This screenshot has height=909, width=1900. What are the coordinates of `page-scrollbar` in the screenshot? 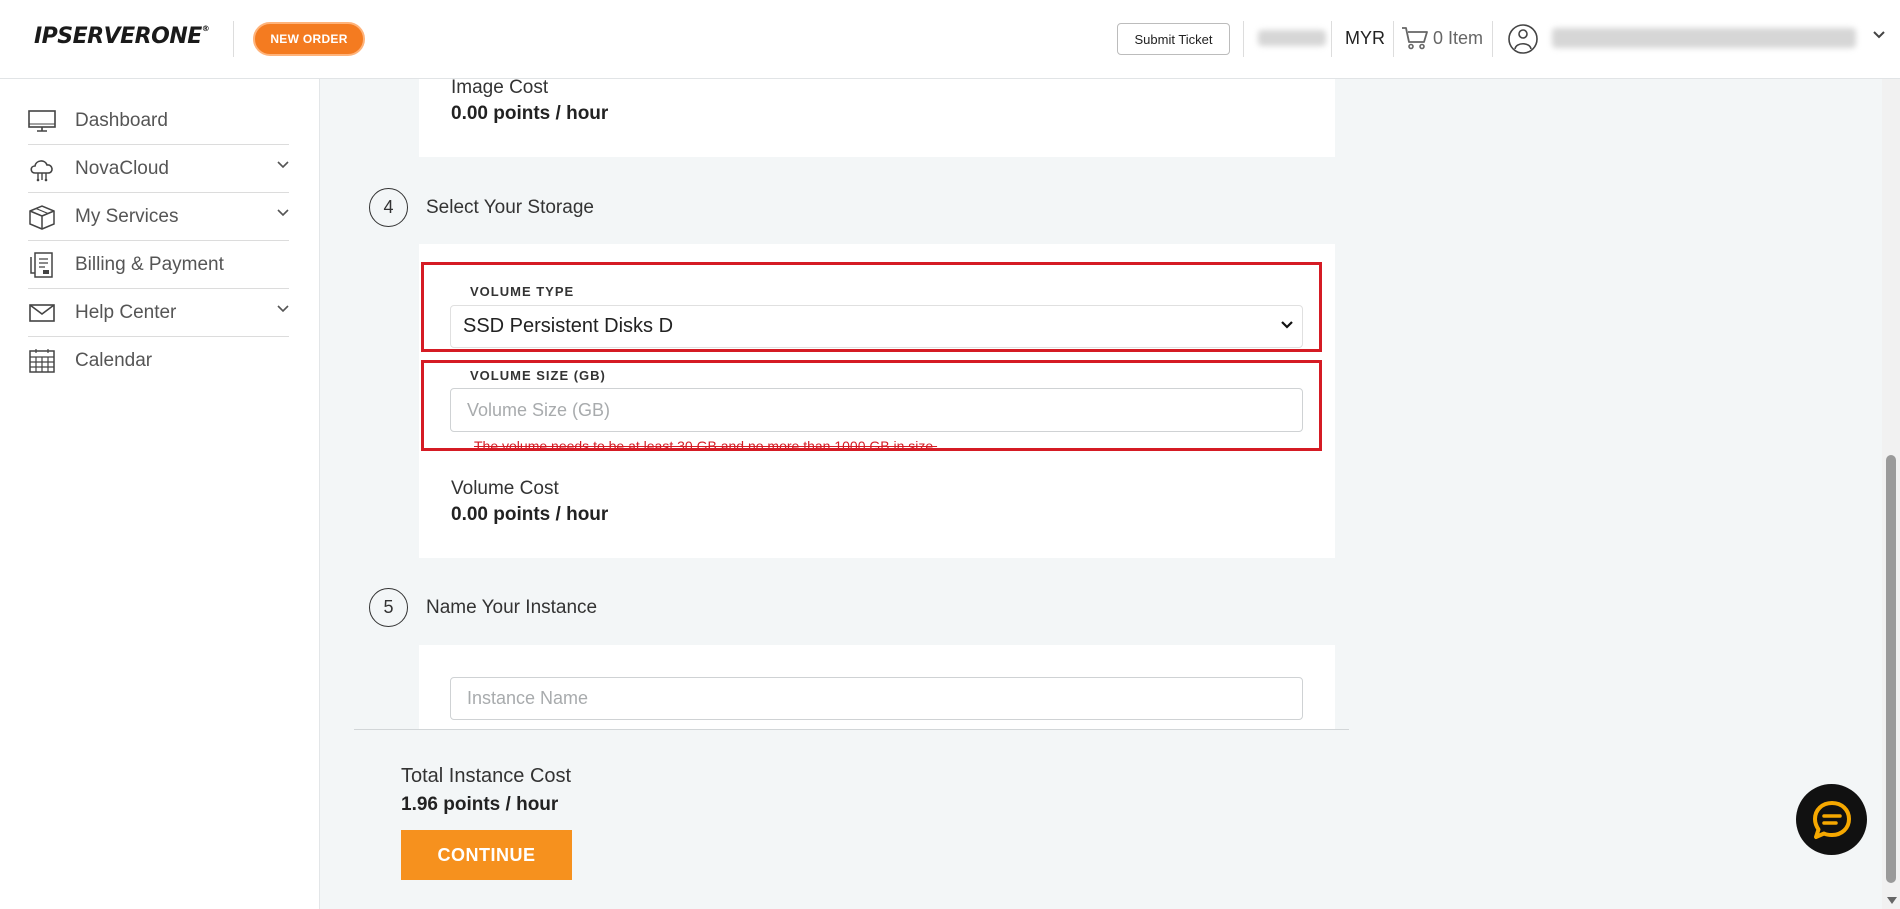 It's located at (1891, 494).